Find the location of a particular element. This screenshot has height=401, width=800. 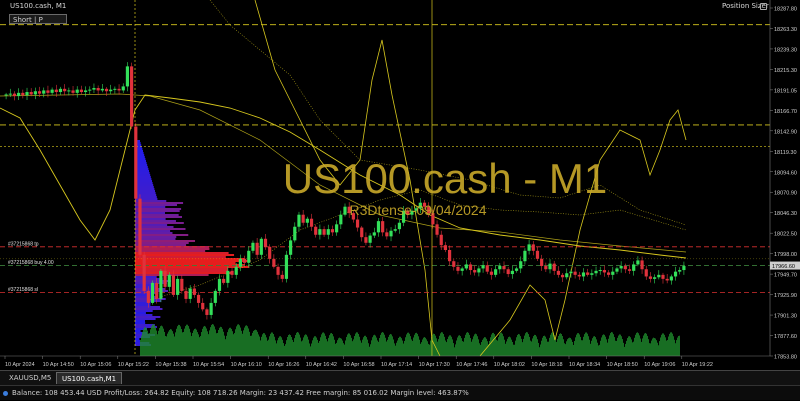

time-tick-label: 10 Apr 15:06 is located at coordinates (95, 365).